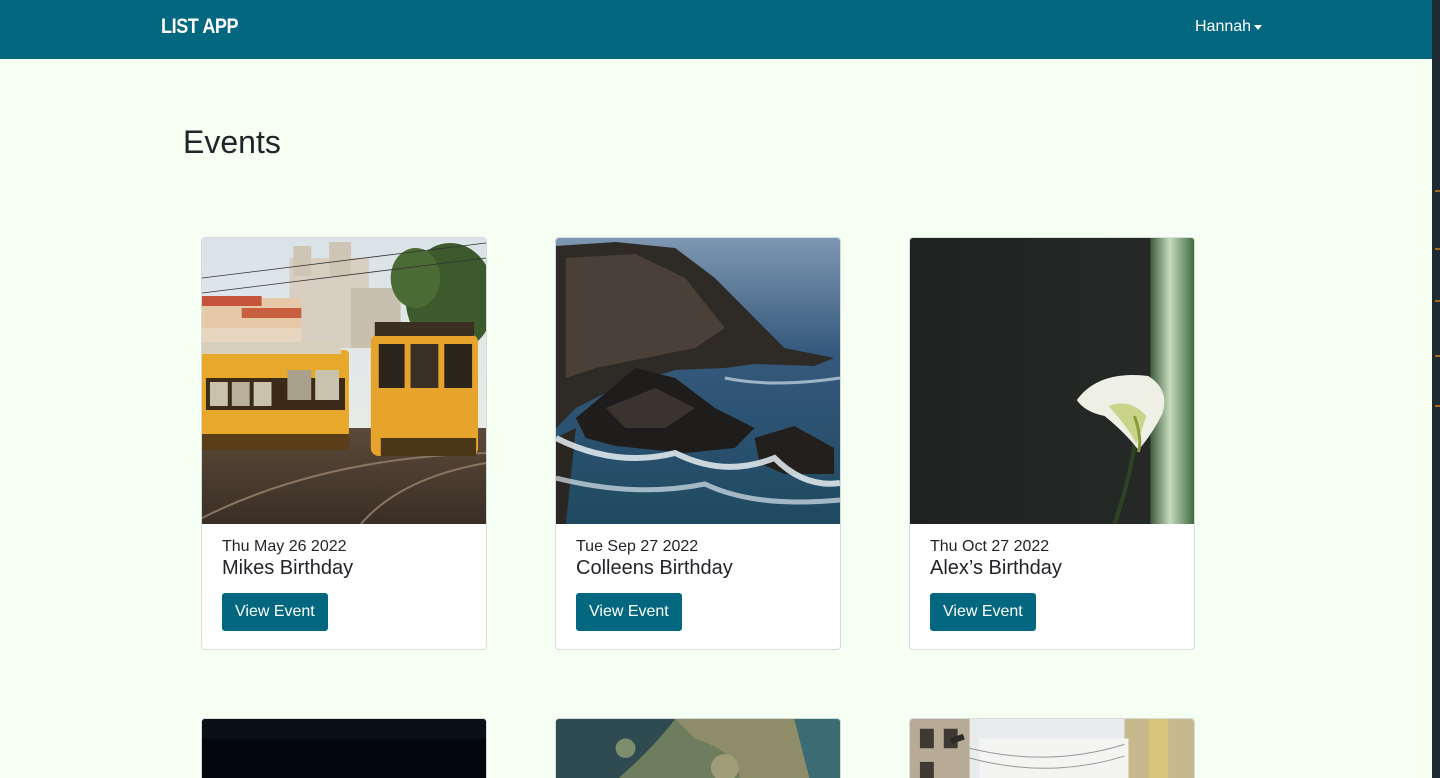 This screenshot has height=778, width=1440. I want to click on event-title: Colleens Birthday, so click(654, 568).